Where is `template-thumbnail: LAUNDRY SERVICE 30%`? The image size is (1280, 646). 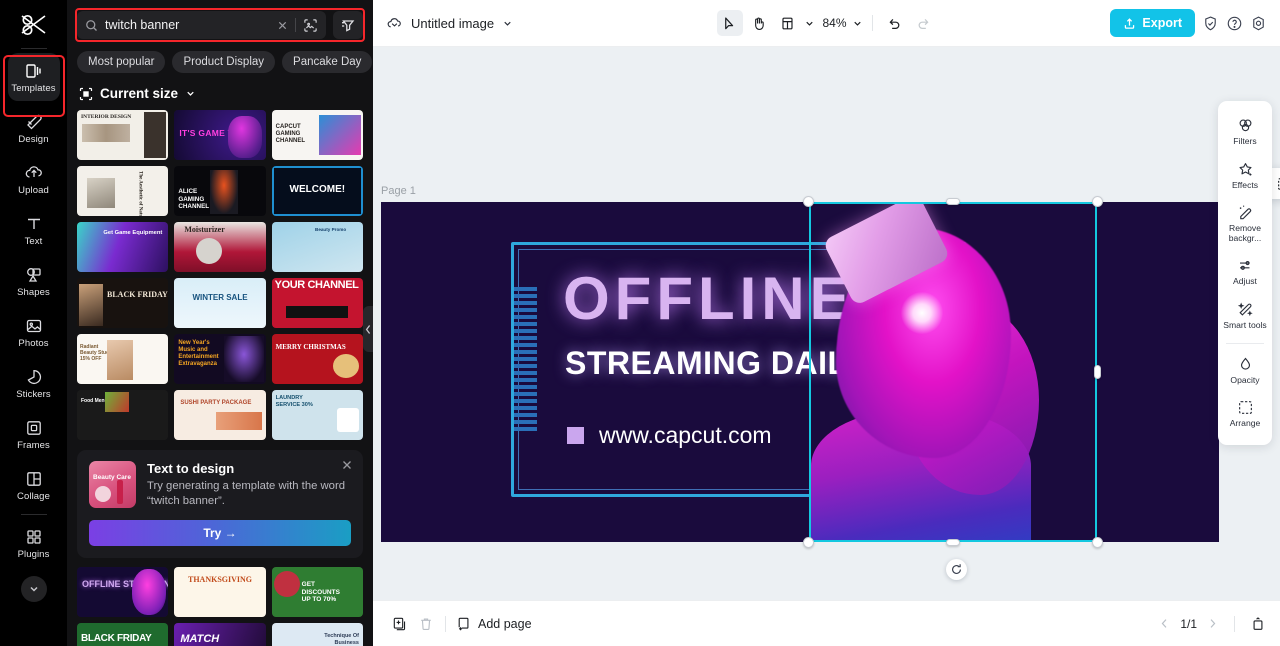 template-thumbnail: LAUNDRY SERVICE 30% is located at coordinates (317, 415).